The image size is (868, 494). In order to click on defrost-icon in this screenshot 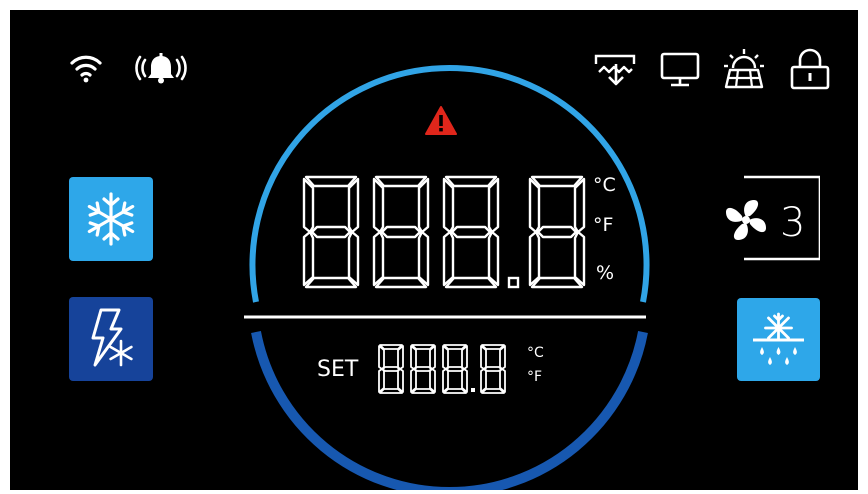, I will do `click(778, 338)`.